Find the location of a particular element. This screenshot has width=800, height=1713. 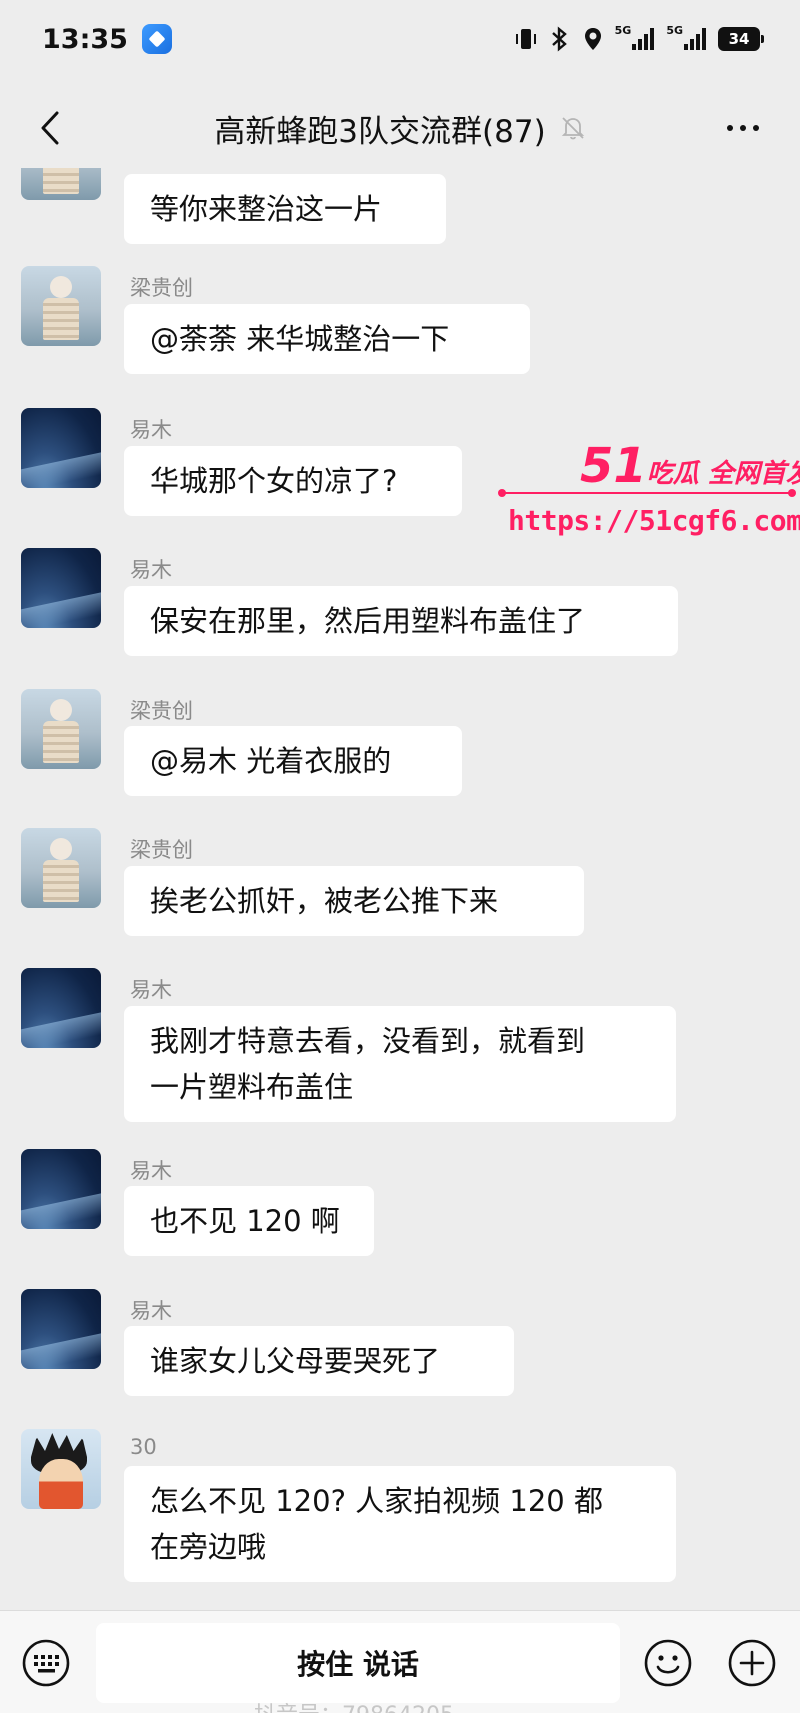

message-bubble: 华城那个女的凉了? is located at coordinates (293, 481).